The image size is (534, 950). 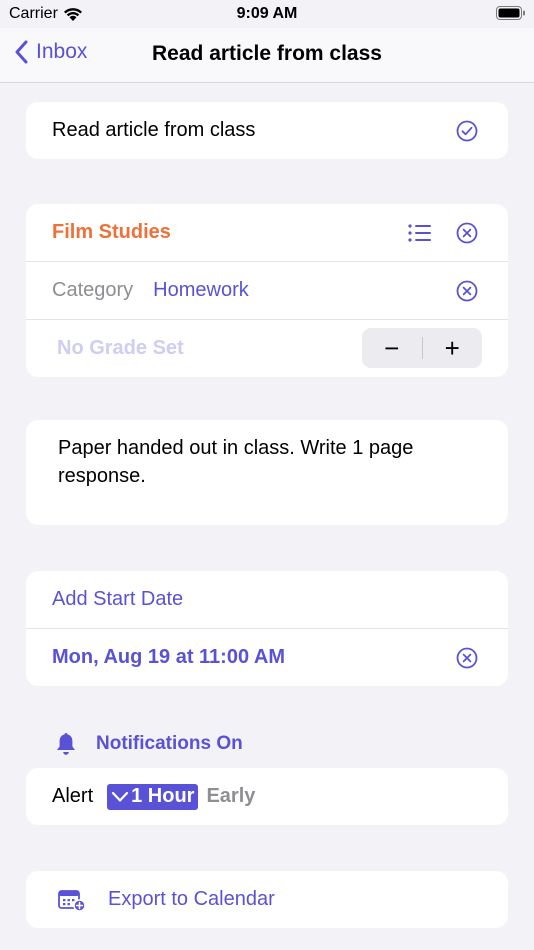 I want to click on minus-icon: −, so click(x=392, y=347).